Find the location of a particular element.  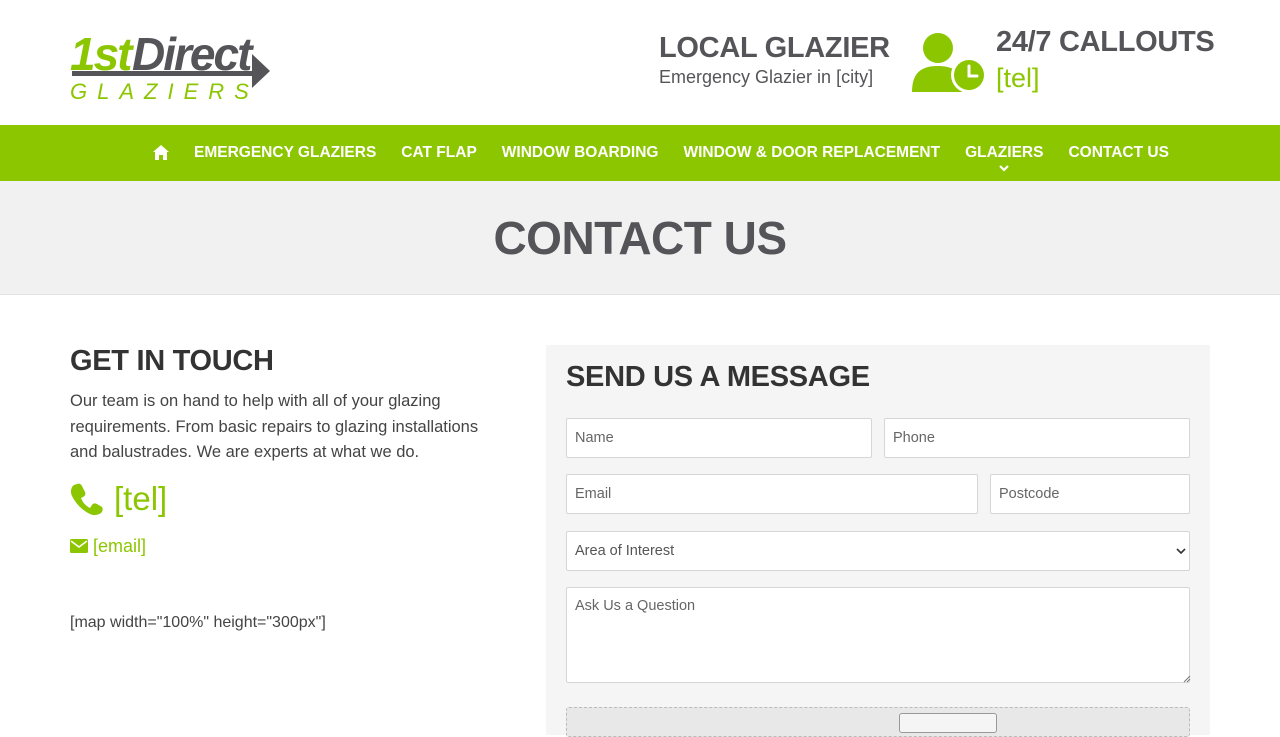

nav-item-glaziers: GLAZIERS is located at coordinates (1004, 158).